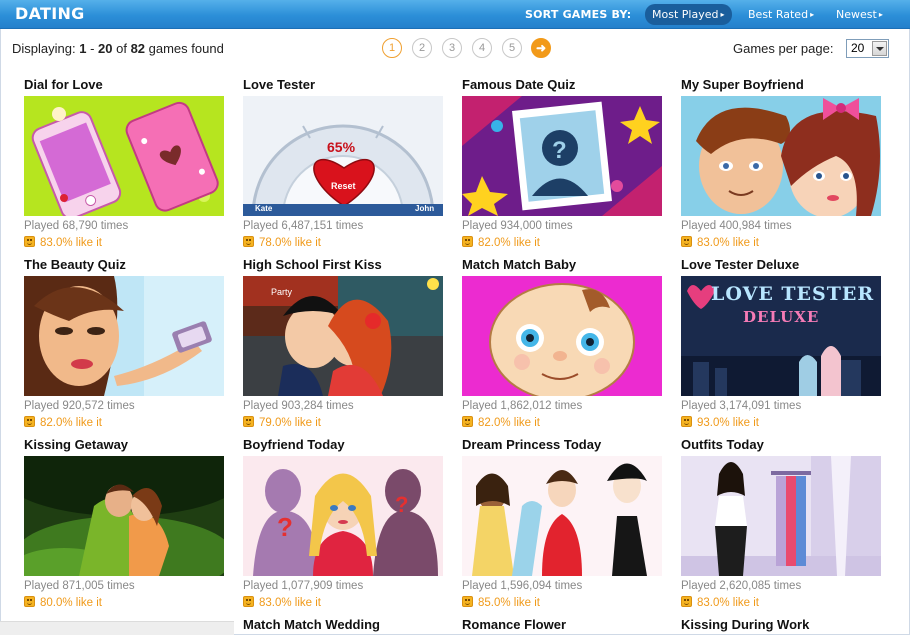 This screenshot has width=910, height=635. What do you see at coordinates (740, 264) in the screenshot?
I see `game-title: Love Tester Deluxe` at bounding box center [740, 264].